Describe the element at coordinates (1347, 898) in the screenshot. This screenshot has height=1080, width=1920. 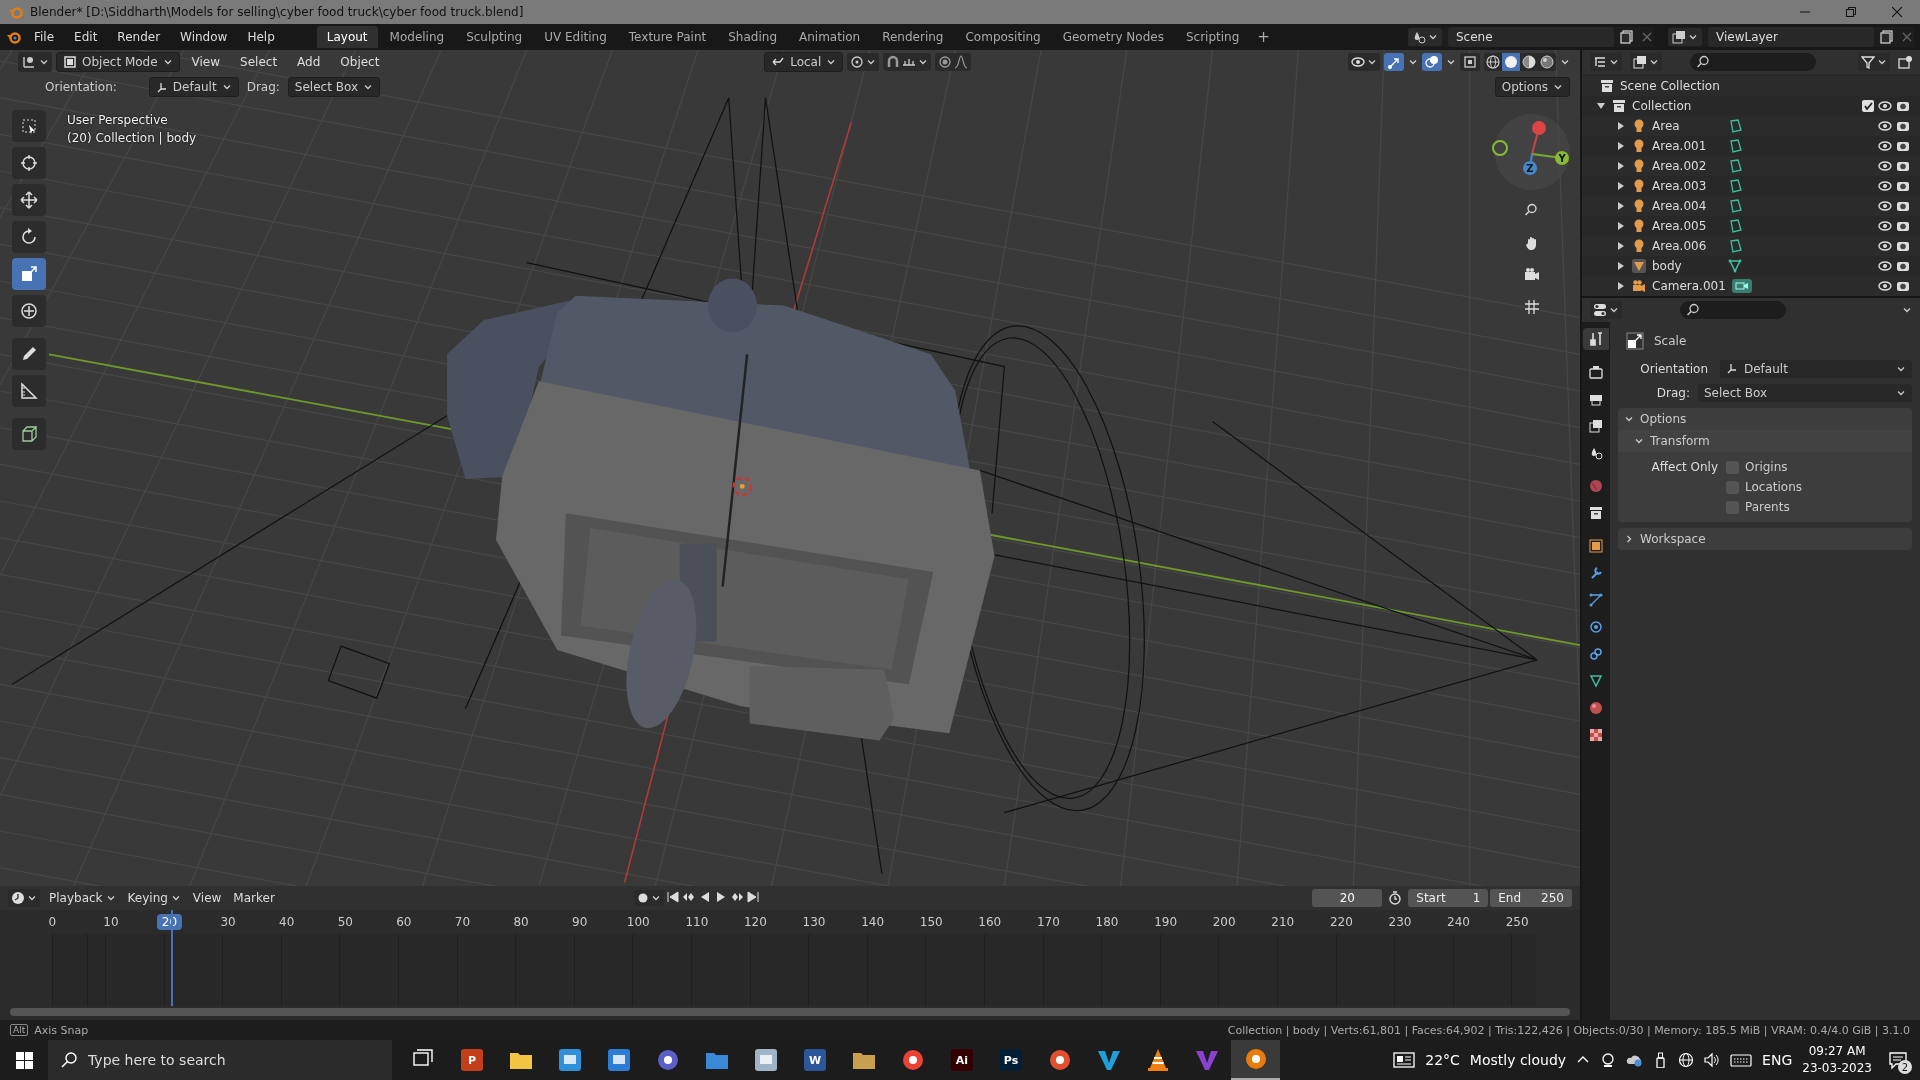
I see `current-frame-field: 20` at that location.